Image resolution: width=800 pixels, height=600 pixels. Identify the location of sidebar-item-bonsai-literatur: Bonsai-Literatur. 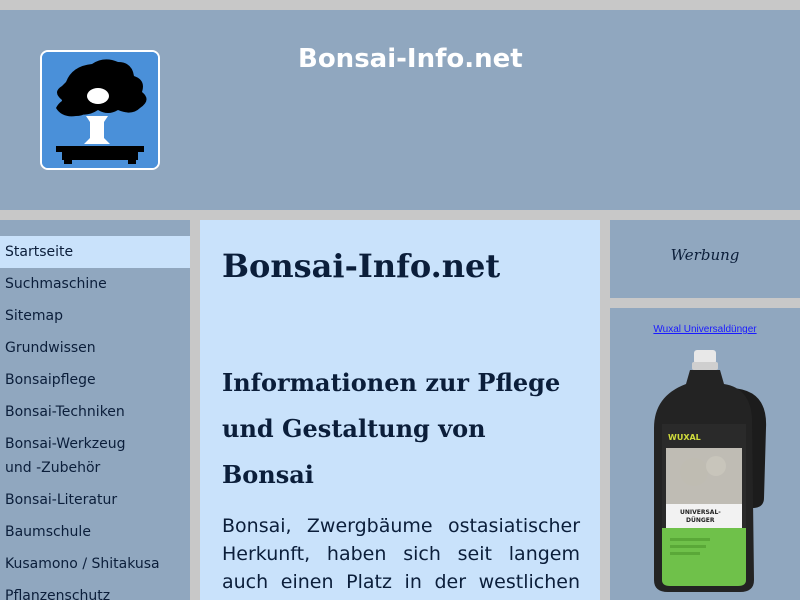
(95, 500).